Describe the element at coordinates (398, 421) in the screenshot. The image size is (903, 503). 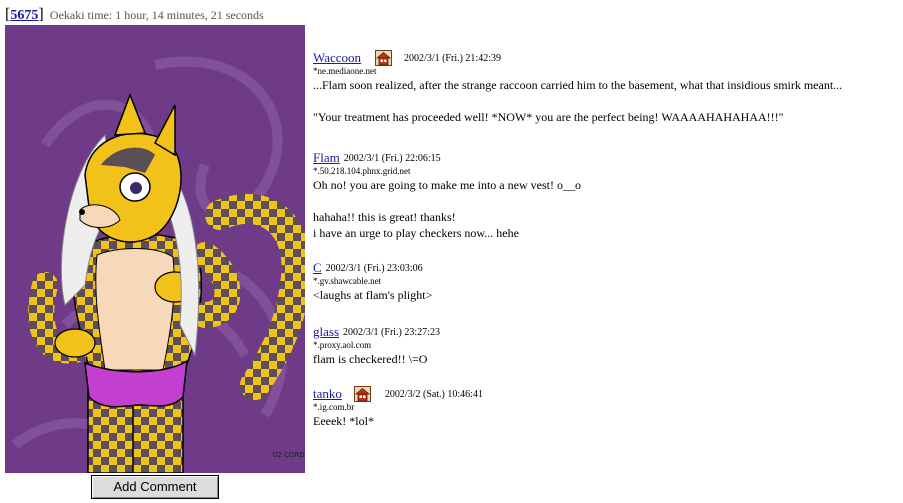
I see `comment-body: Eeeek! *lol*` at that location.